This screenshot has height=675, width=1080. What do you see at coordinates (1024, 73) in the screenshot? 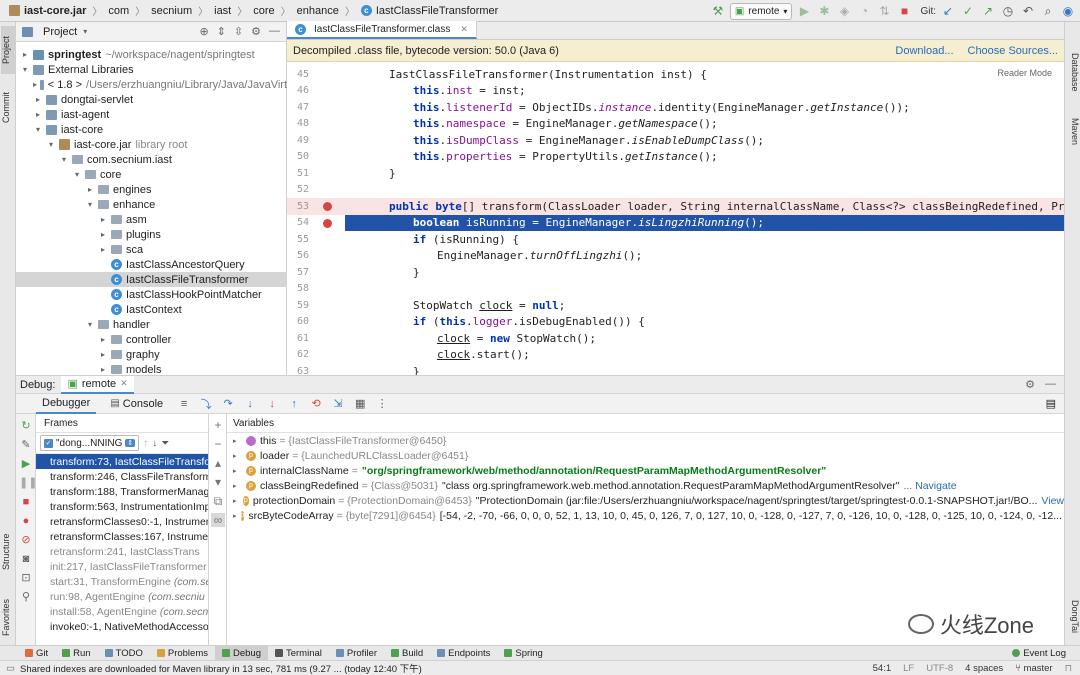
I see `reader-mode-toggle: Reader Mode` at bounding box center [1024, 73].